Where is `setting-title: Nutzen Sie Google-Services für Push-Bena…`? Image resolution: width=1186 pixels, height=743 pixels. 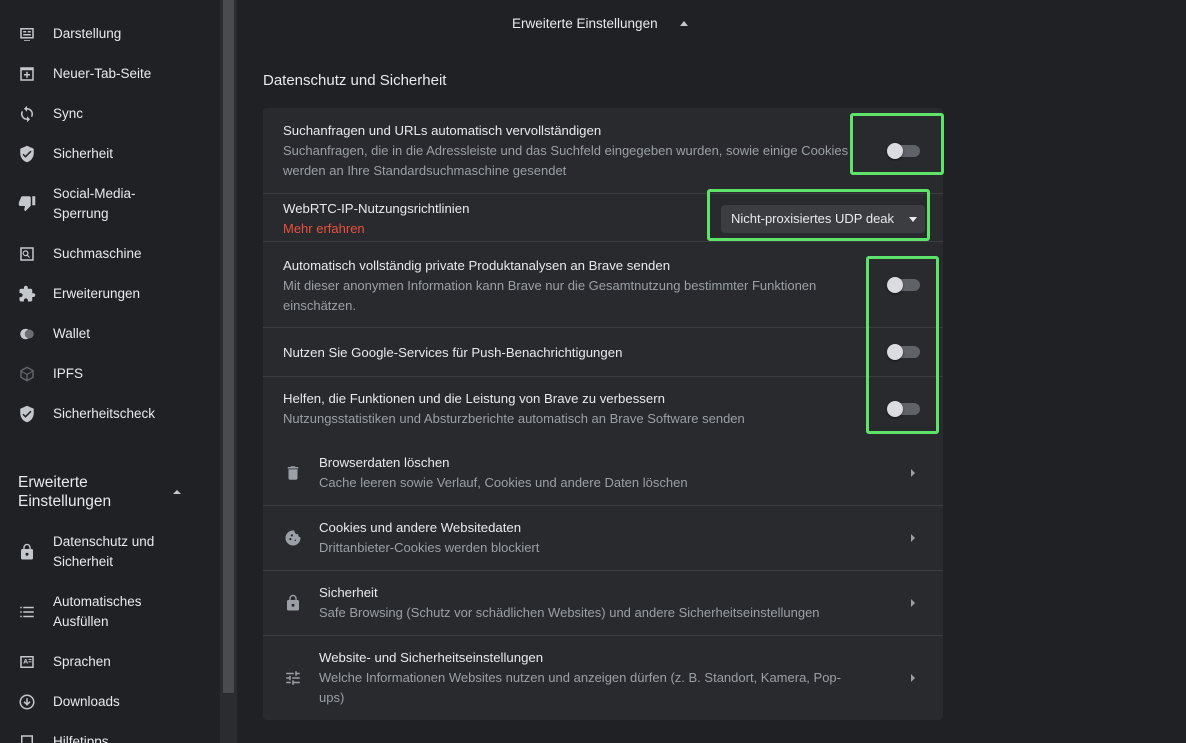 setting-title: Nutzen Sie Google-Services für Push-Bena… is located at coordinates (453, 352).